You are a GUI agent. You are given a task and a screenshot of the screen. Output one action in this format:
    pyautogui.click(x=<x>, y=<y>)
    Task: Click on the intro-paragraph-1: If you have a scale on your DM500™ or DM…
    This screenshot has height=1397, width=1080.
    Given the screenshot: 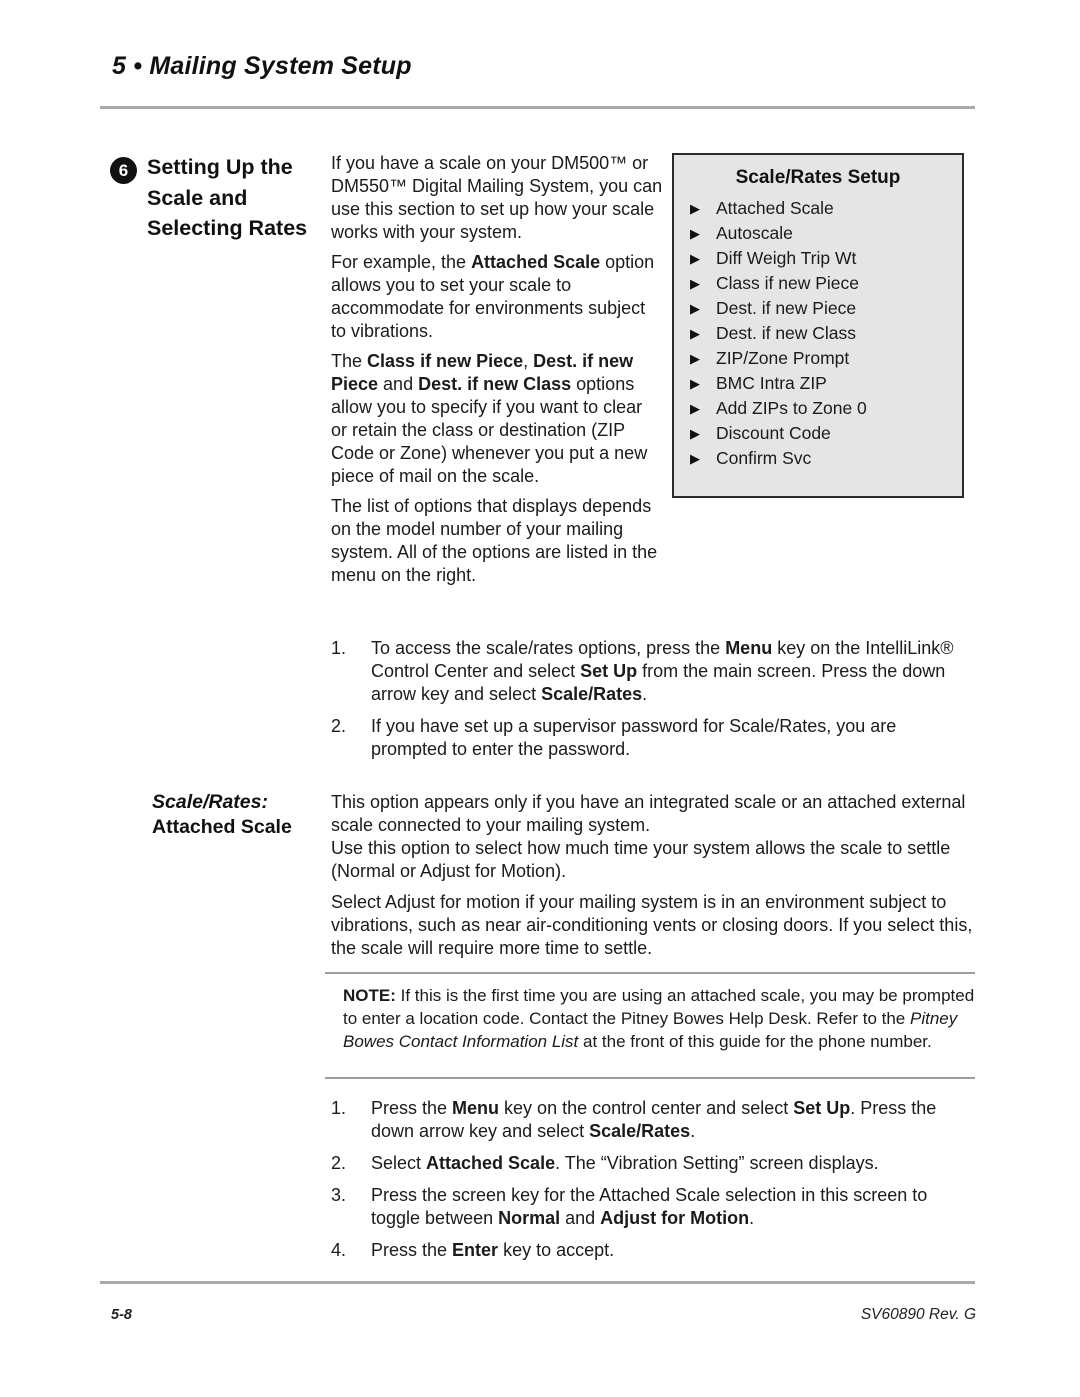 What is the action you would take?
    pyautogui.click(x=497, y=197)
    